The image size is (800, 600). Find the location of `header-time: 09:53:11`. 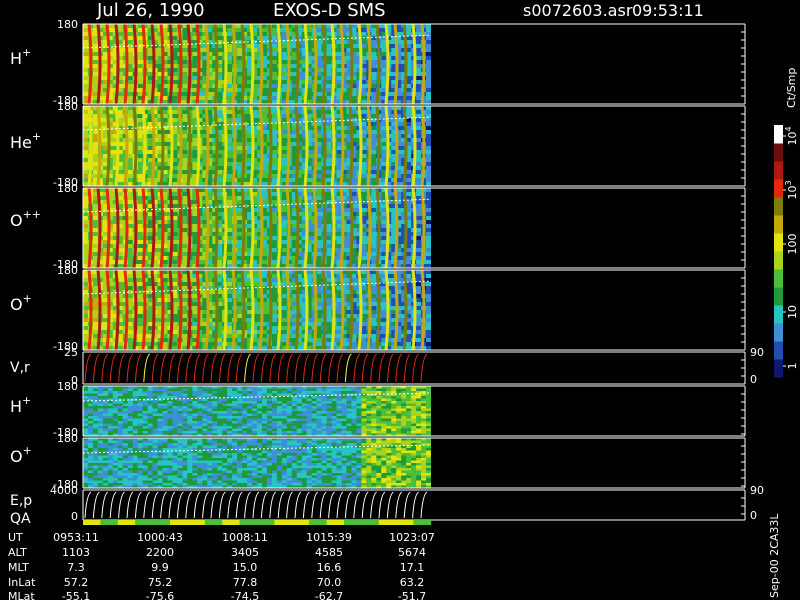

header-time: 09:53:11 is located at coordinates (668, 10).